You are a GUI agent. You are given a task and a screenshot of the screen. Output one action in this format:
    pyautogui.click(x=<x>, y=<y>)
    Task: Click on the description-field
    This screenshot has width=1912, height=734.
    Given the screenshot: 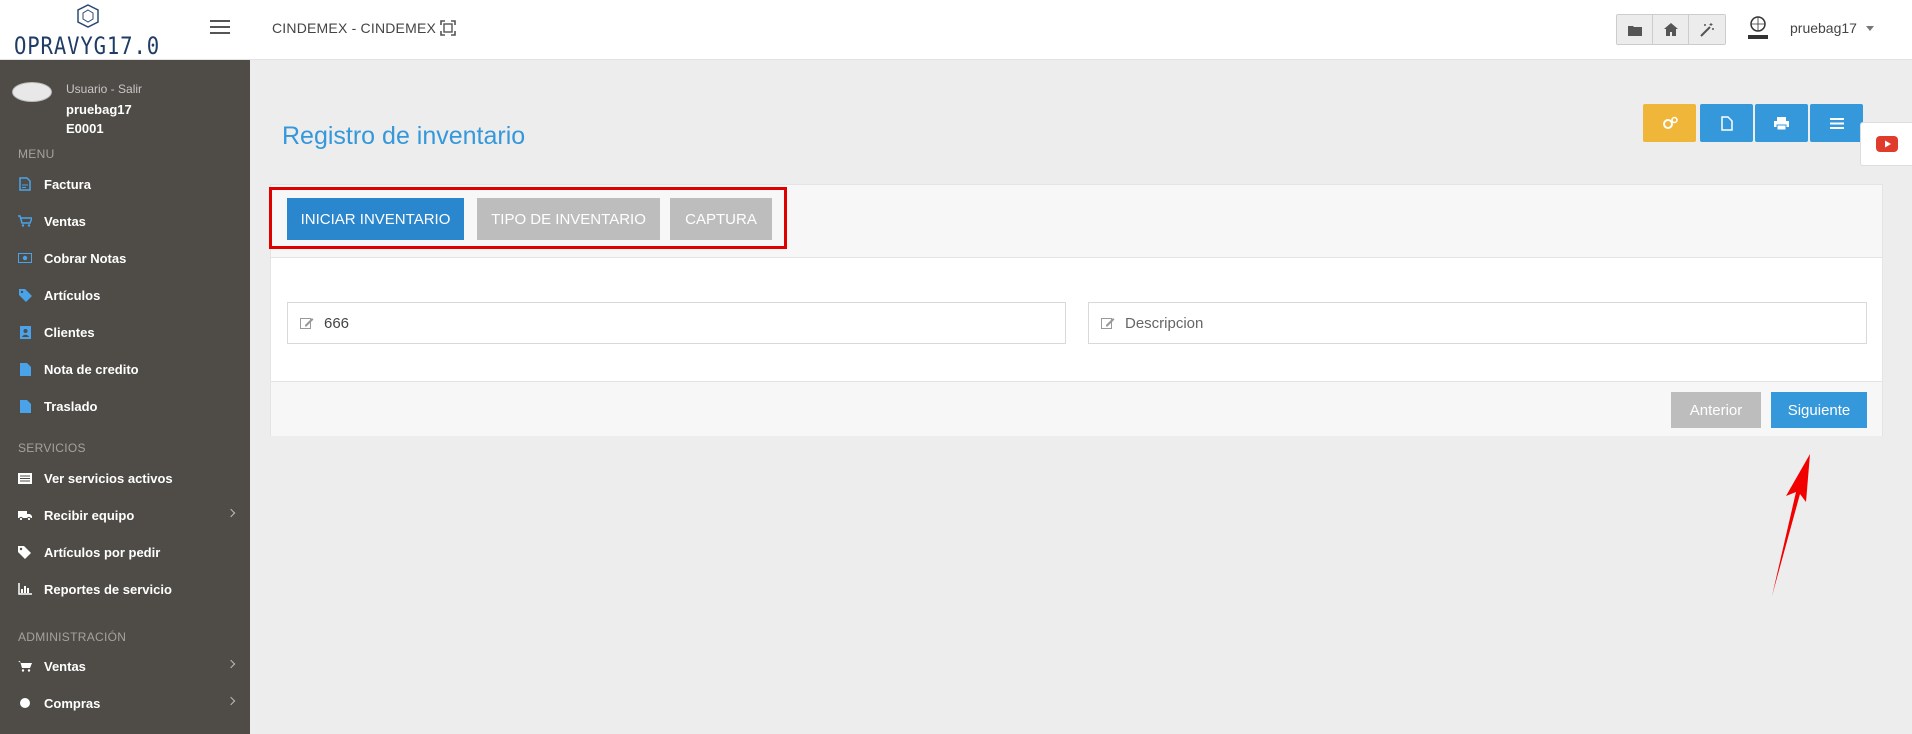 What is the action you would take?
    pyautogui.click(x=1477, y=323)
    